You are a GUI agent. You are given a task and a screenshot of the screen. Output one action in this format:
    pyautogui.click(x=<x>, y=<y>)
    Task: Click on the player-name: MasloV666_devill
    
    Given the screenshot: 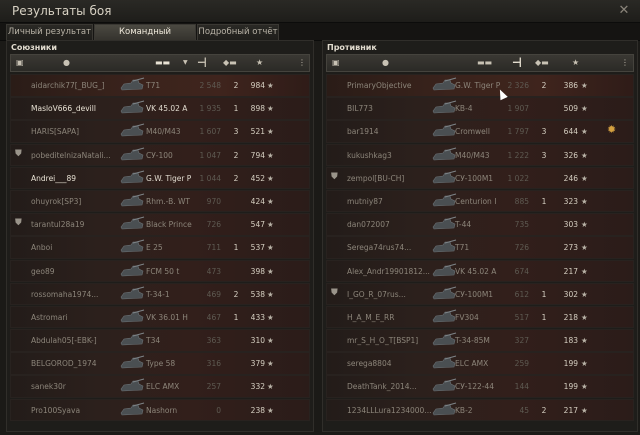 What is the action you would take?
    pyautogui.click(x=63, y=109)
    